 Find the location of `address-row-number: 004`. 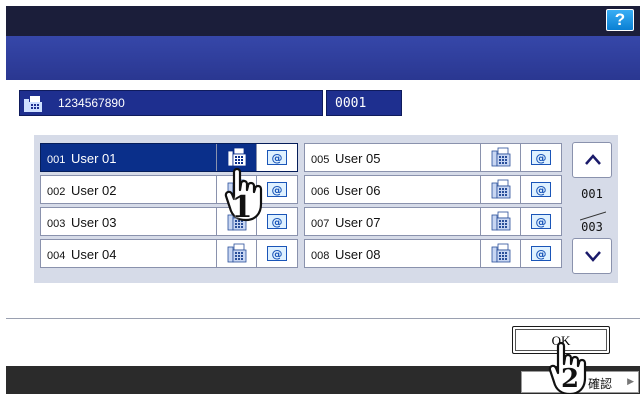

address-row-number: 004 is located at coordinates (56, 256).